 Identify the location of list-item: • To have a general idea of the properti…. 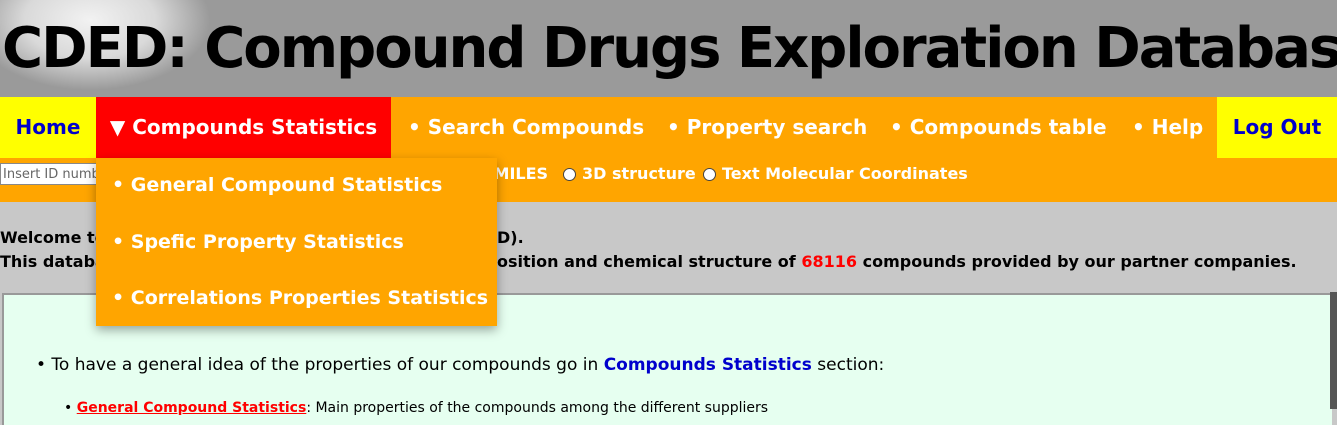
(460, 365).